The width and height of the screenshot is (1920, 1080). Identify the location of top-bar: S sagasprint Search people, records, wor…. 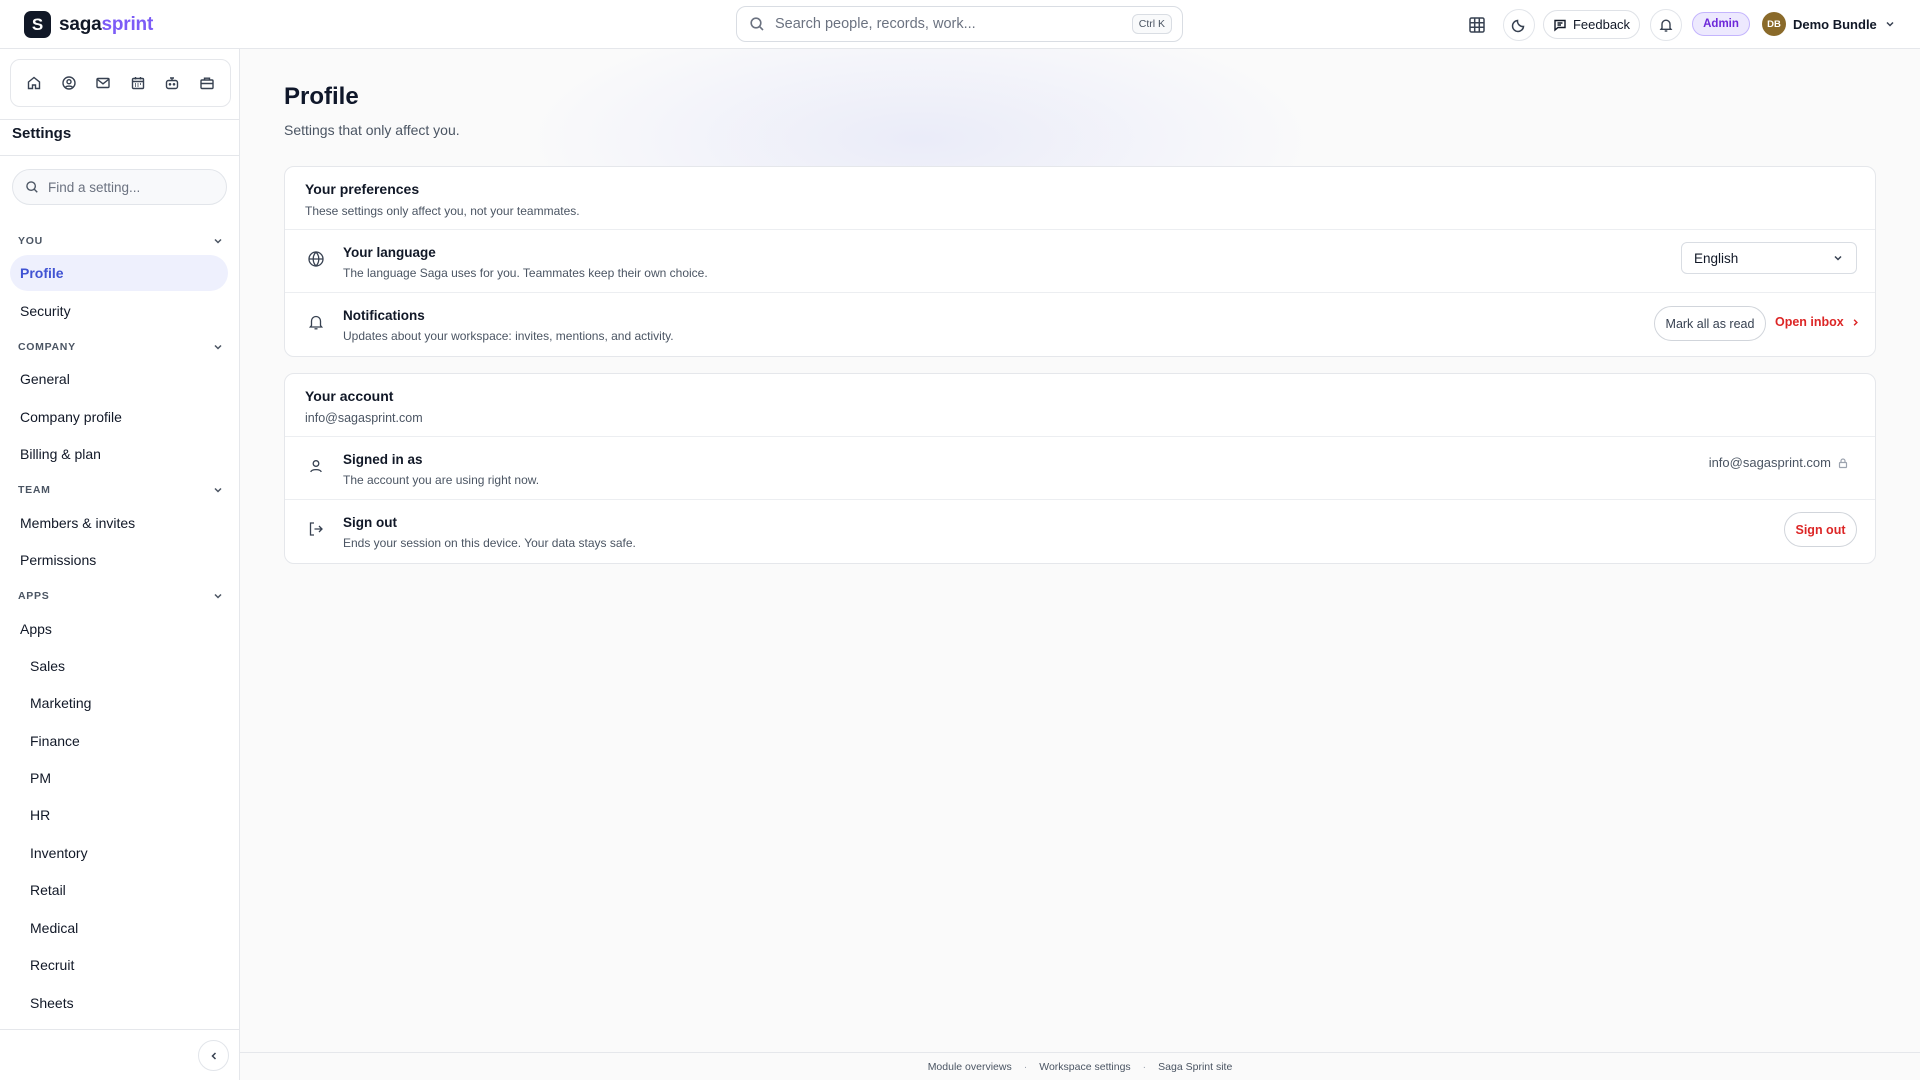
(960, 24).